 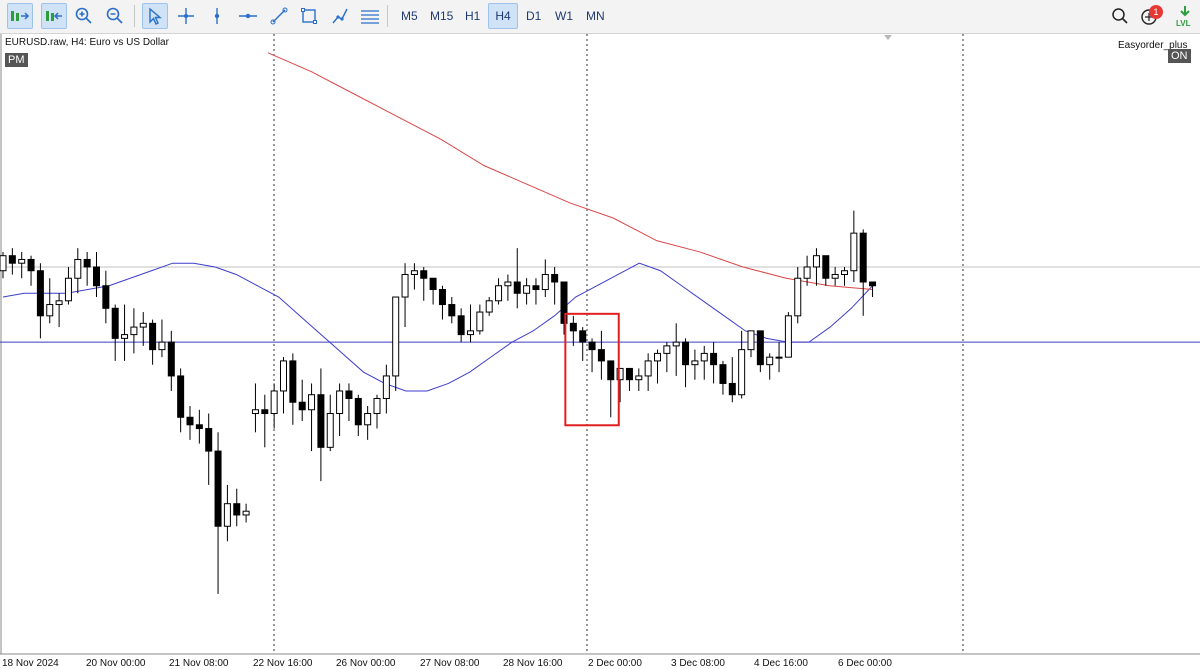 What do you see at coordinates (441, 16) in the screenshot?
I see `timeframe-M15: M15` at bounding box center [441, 16].